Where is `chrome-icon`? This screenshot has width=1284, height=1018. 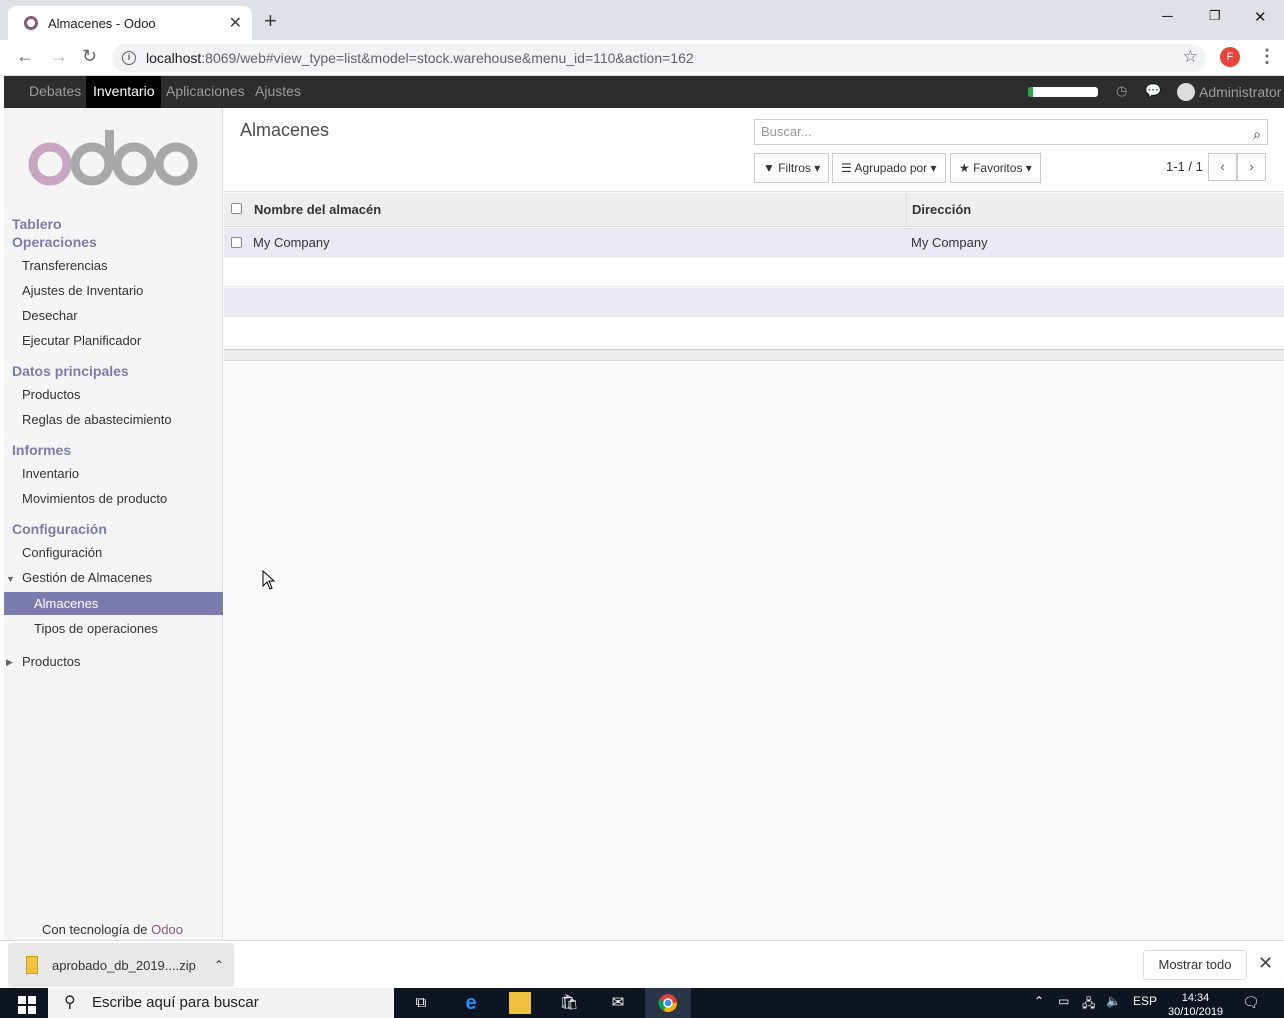 chrome-icon is located at coordinates (667, 1003).